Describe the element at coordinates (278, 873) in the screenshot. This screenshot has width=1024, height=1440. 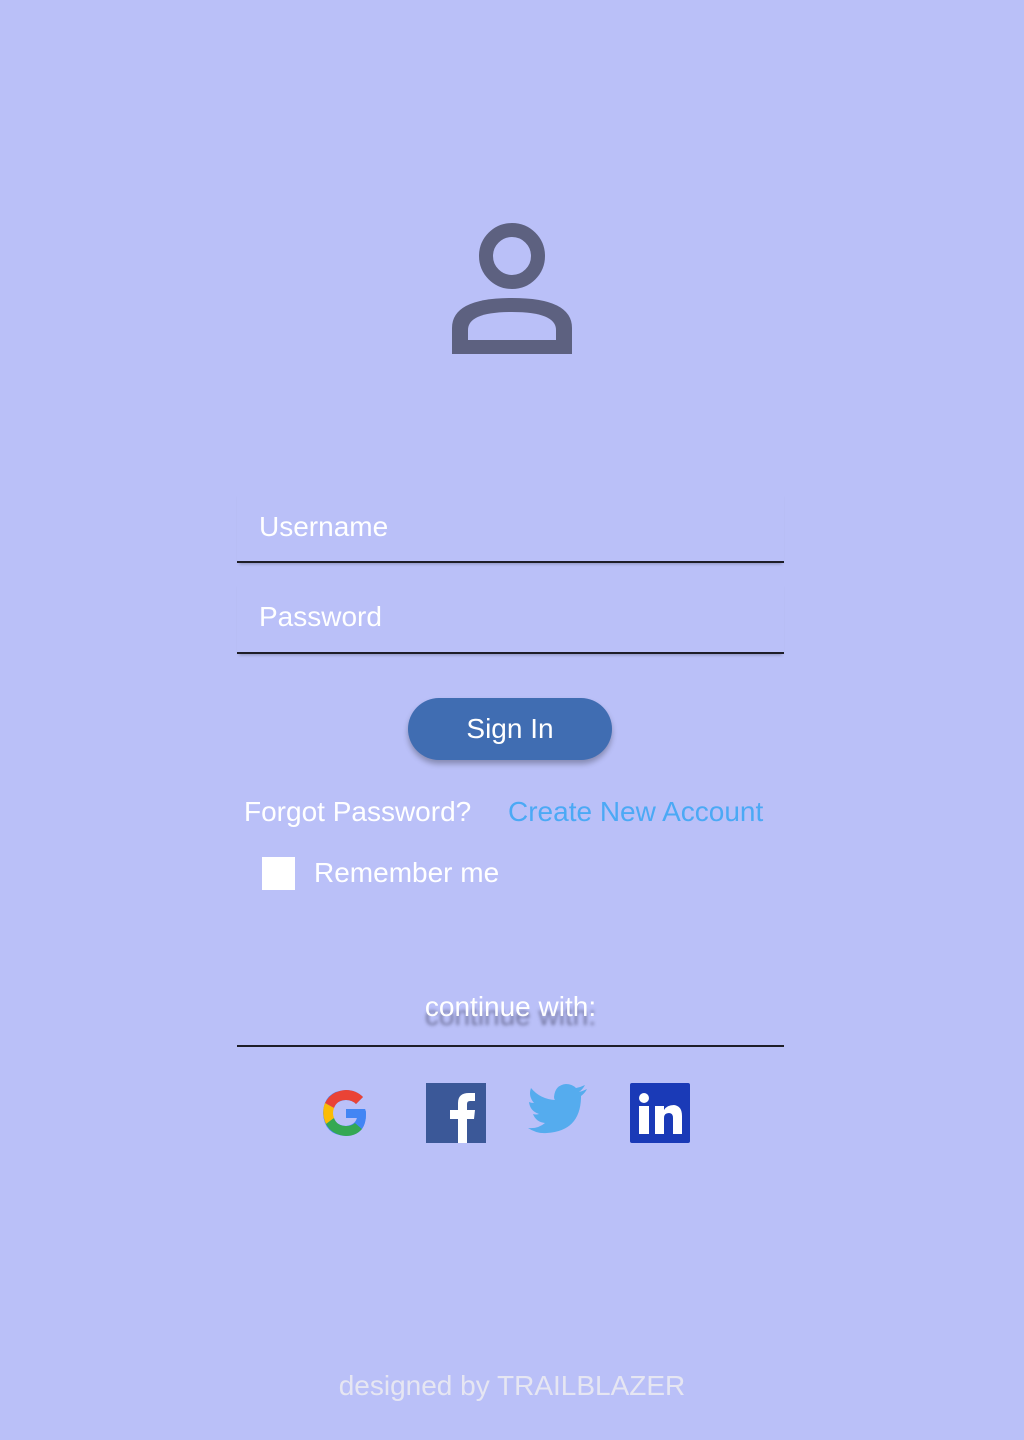
I see `remember-me-checkbox` at that location.